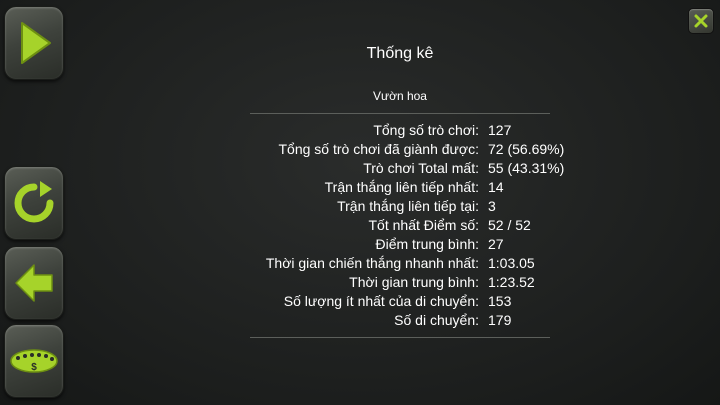 This screenshot has width=720, height=405. I want to click on close-icon, so click(701, 21).